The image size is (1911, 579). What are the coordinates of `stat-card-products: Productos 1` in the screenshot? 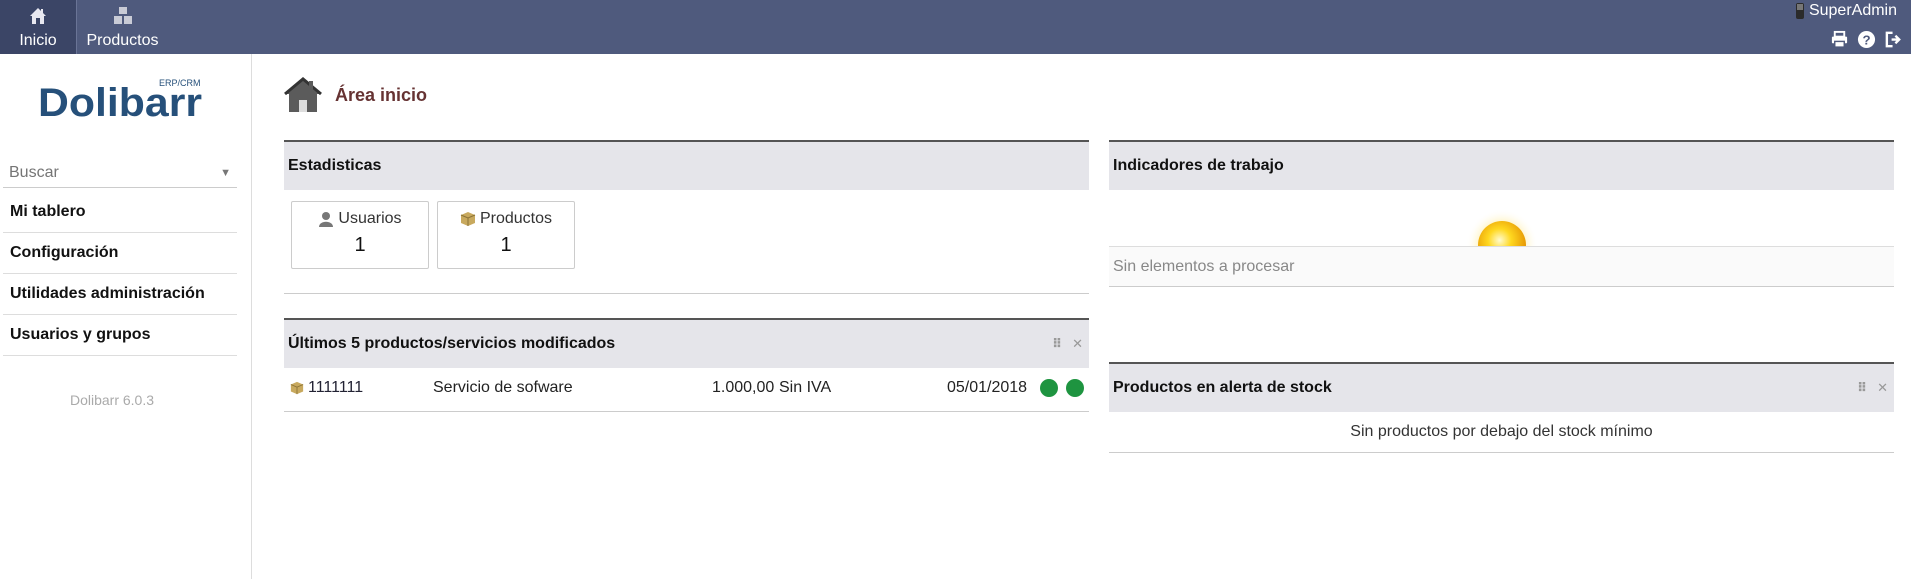 It's located at (506, 235).